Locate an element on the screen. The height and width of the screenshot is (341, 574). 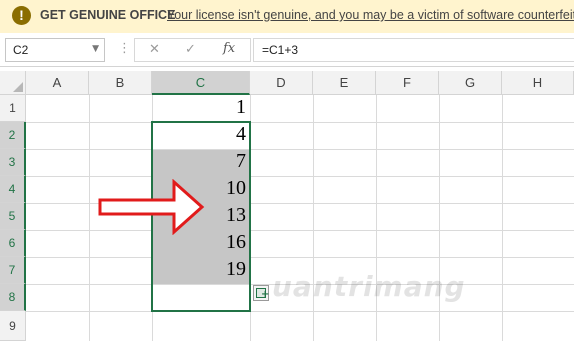
auto-fill-options-button: + is located at coordinates (261, 293).